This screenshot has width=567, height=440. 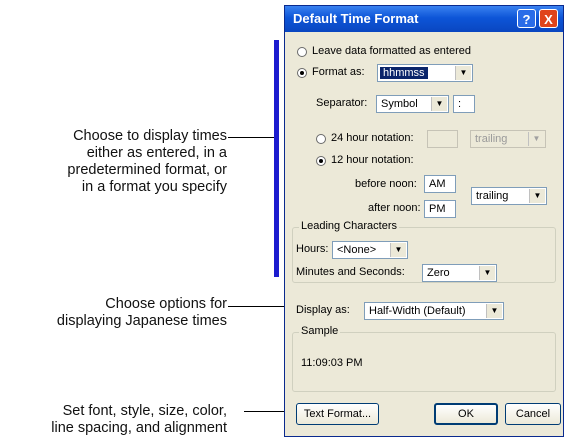 What do you see at coordinates (386, 184) in the screenshot?
I see `before-noon-label: before noon:` at bounding box center [386, 184].